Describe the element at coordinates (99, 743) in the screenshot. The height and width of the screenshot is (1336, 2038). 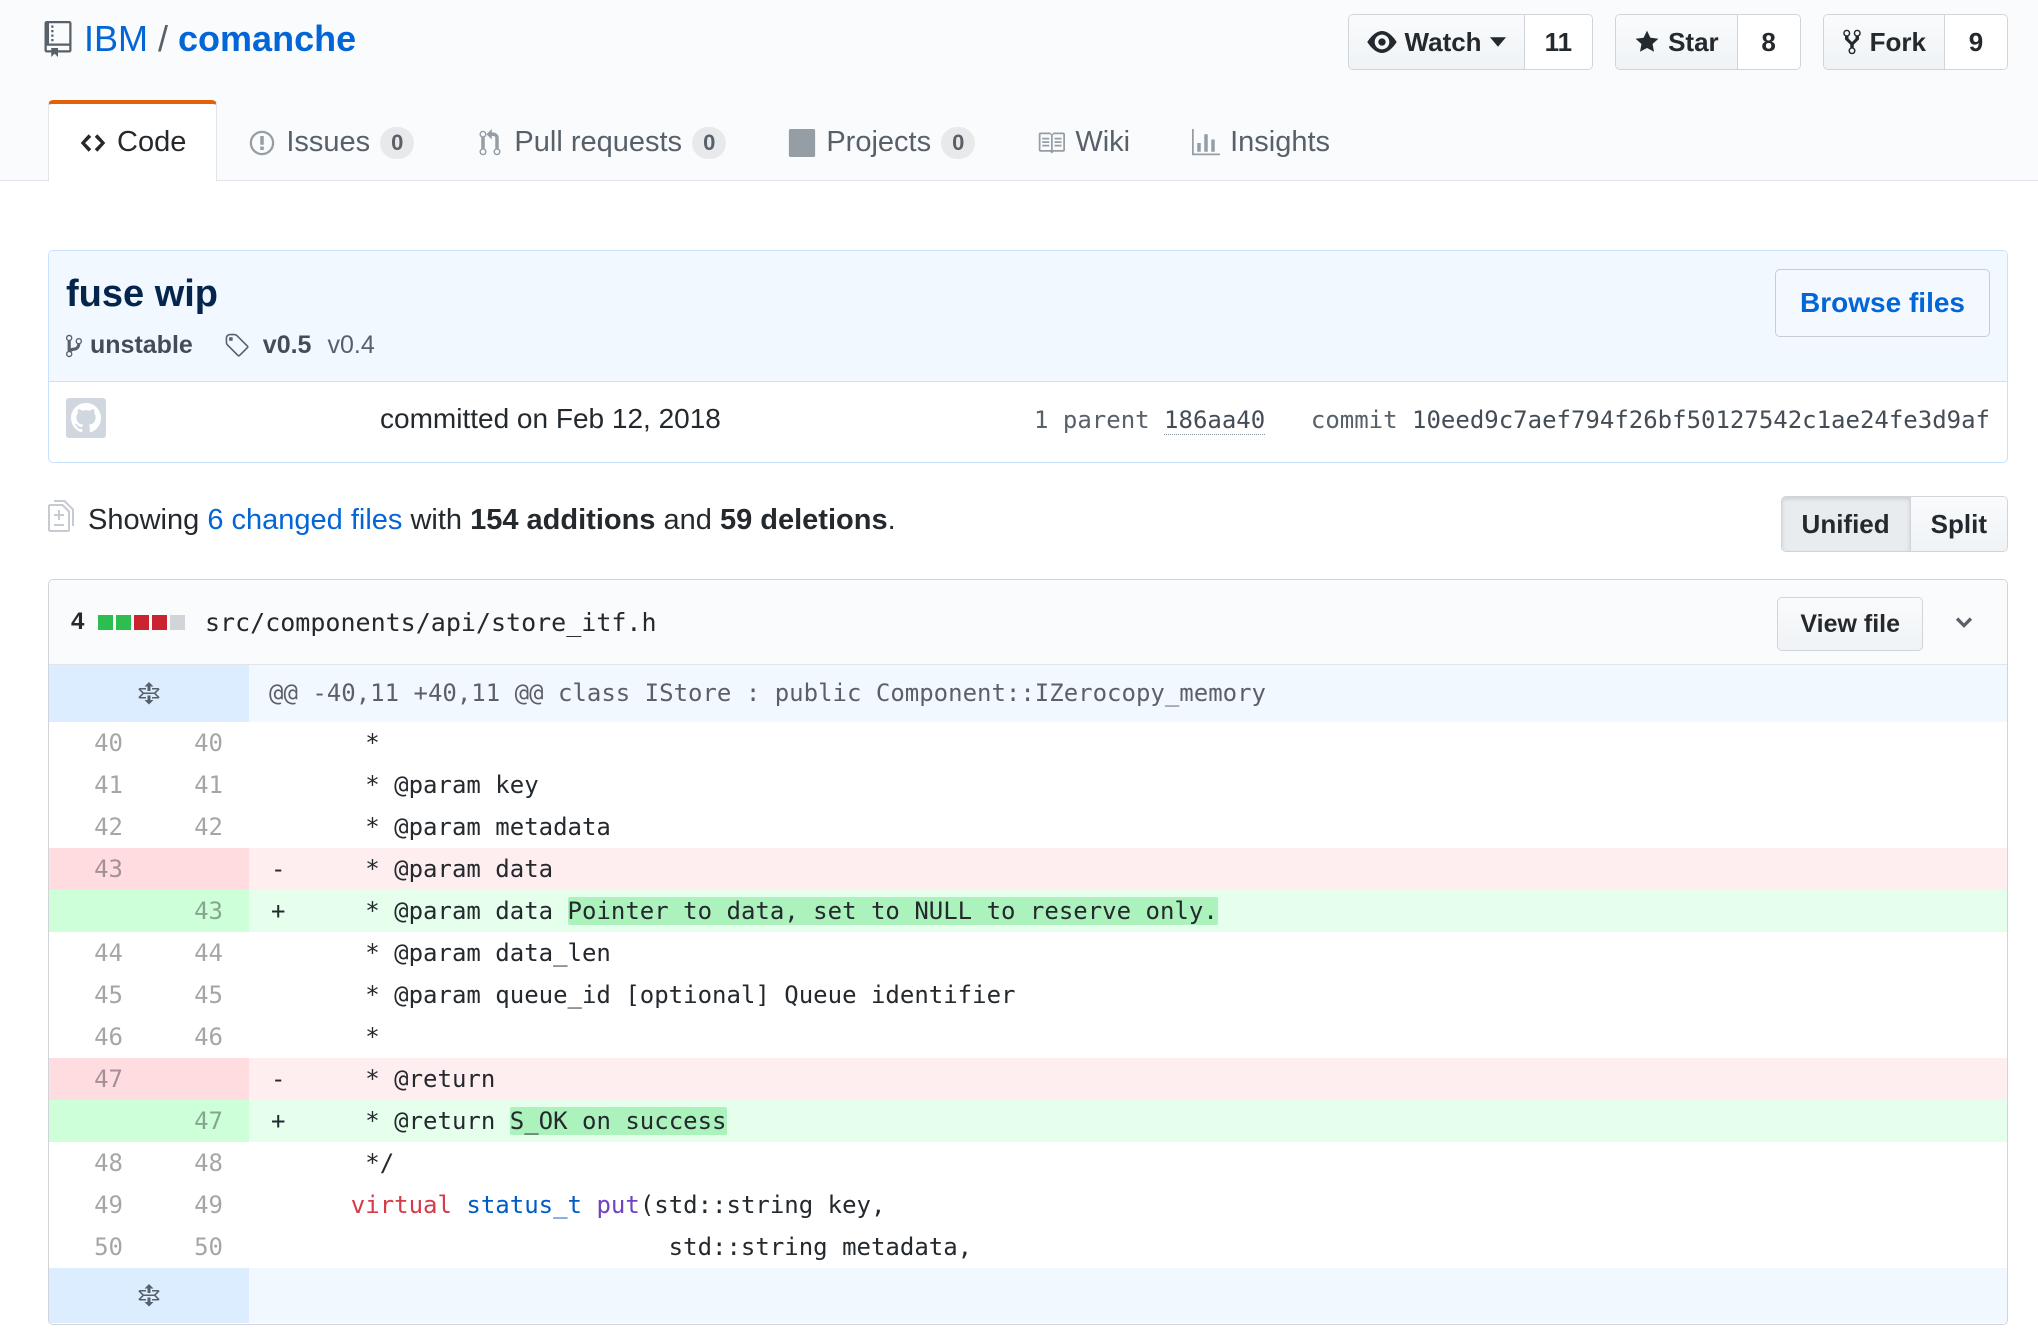
I see `old-line-number: 40` at that location.